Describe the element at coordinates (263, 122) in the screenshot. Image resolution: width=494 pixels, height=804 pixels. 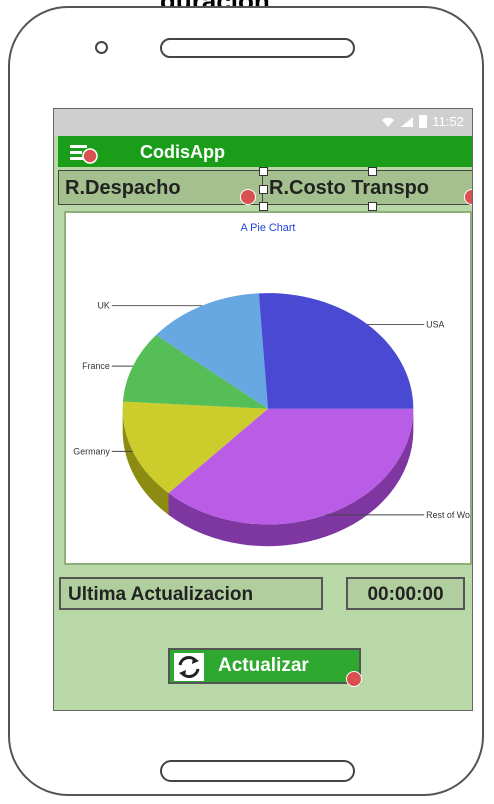
I see `status-bar: 11:52` at that location.